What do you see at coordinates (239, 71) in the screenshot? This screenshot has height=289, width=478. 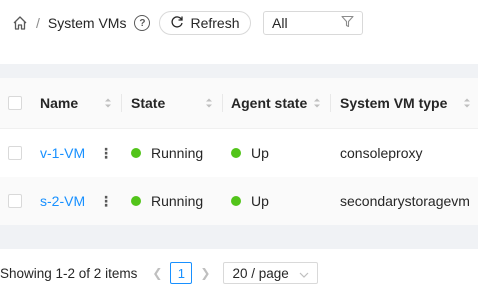 I see `content-divider` at bounding box center [239, 71].